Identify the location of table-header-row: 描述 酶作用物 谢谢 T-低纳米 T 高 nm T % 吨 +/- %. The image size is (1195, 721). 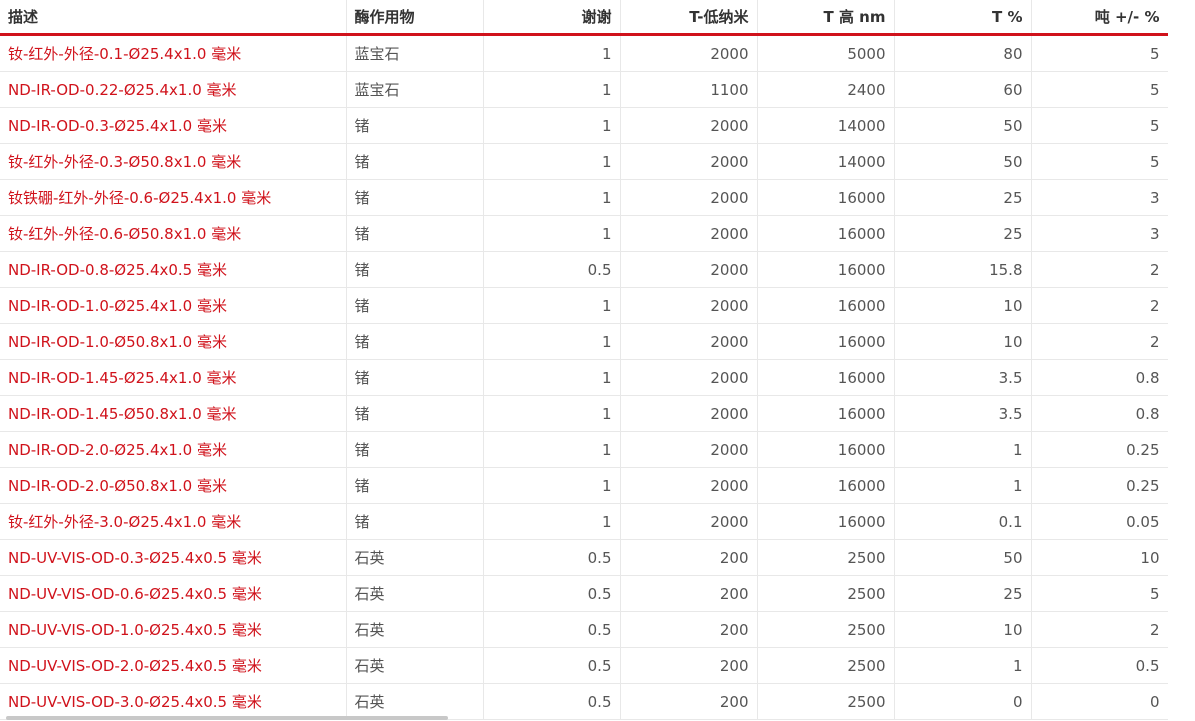
(584, 18).